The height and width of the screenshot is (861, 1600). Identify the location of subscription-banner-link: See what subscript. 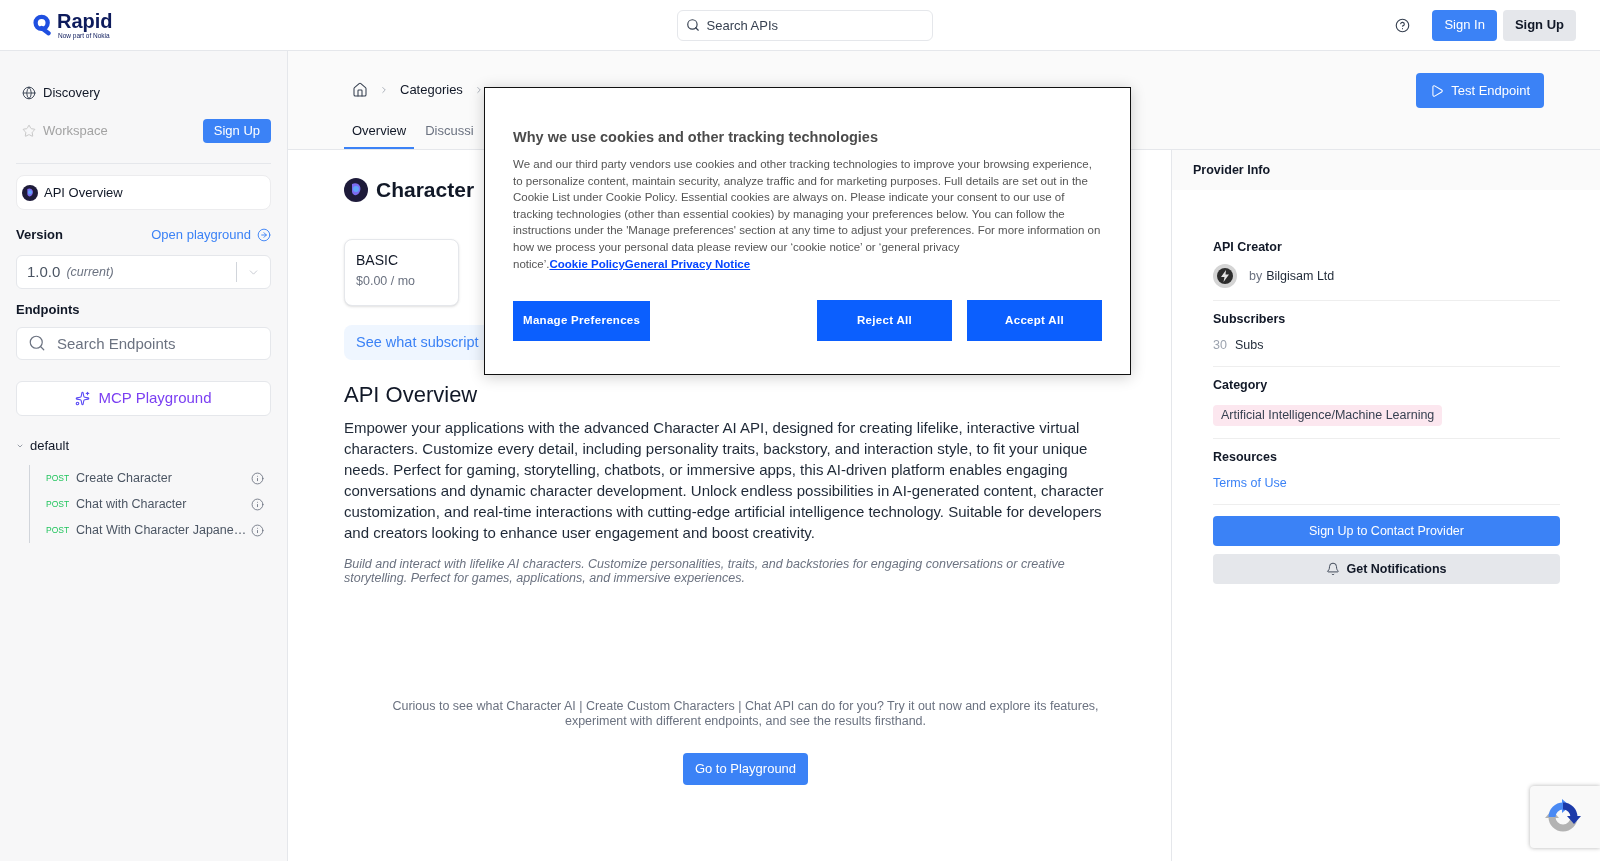
(414, 342).